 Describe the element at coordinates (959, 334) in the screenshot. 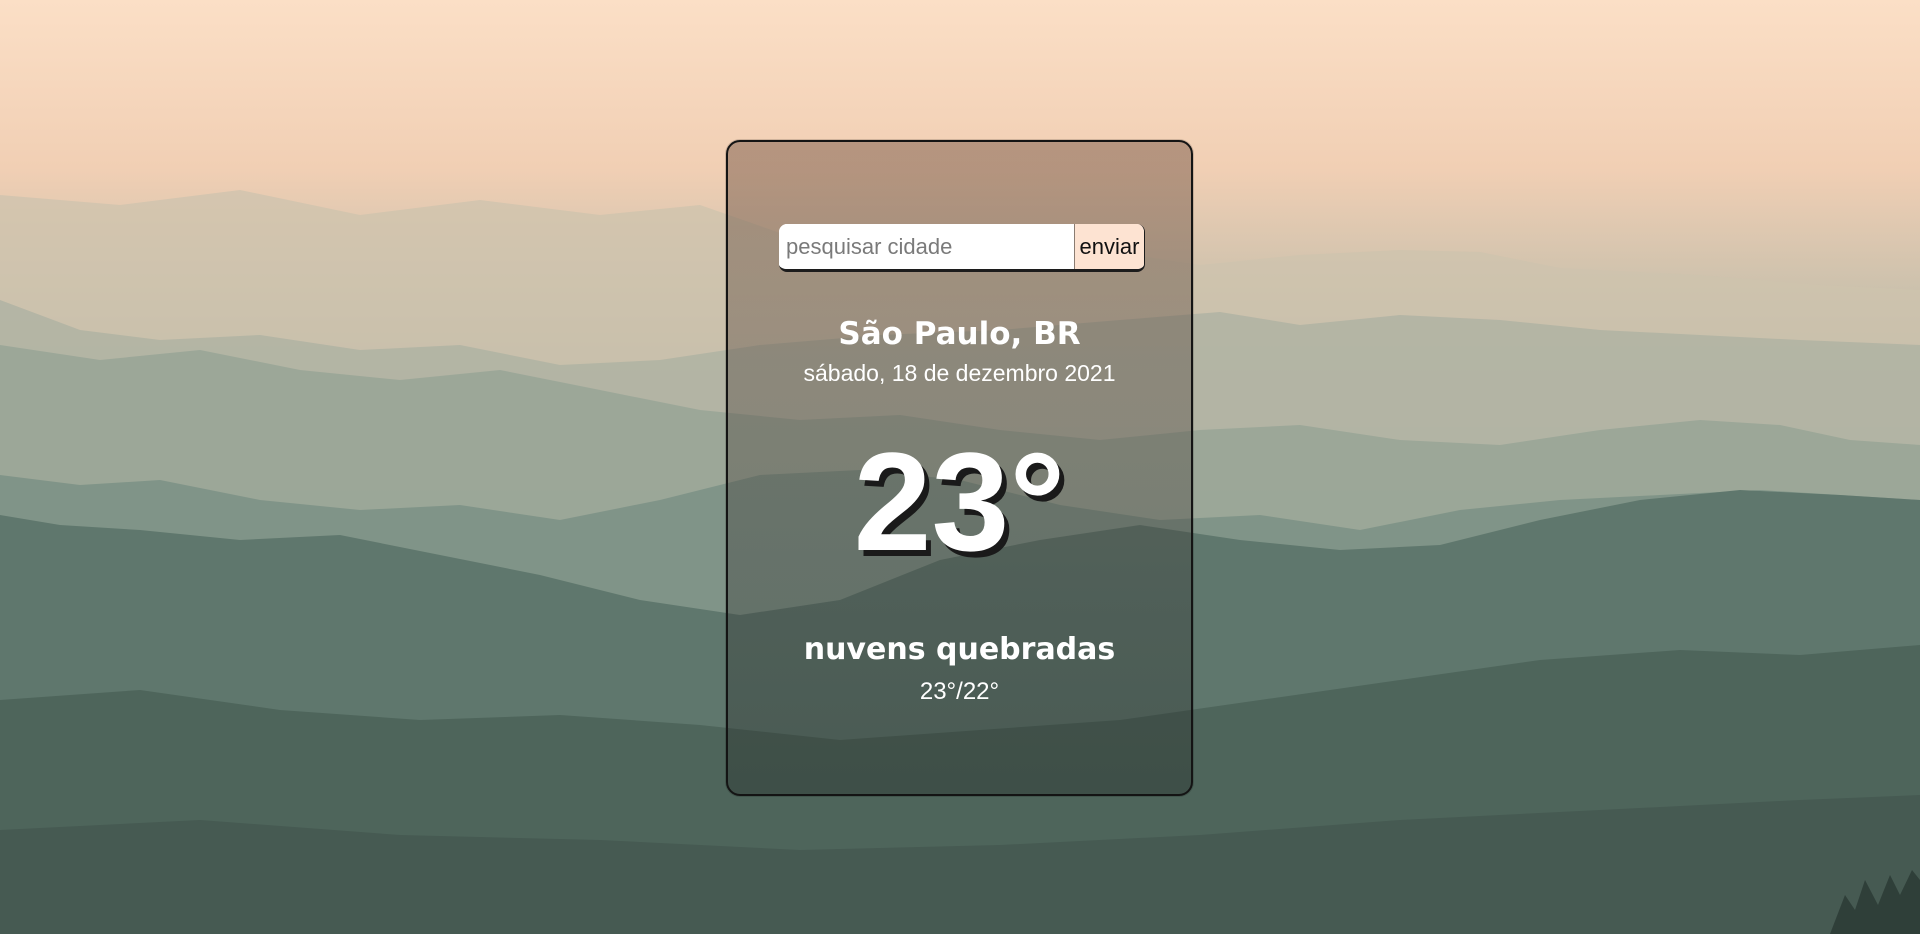

I see `city-name: São Paulo, BR` at that location.